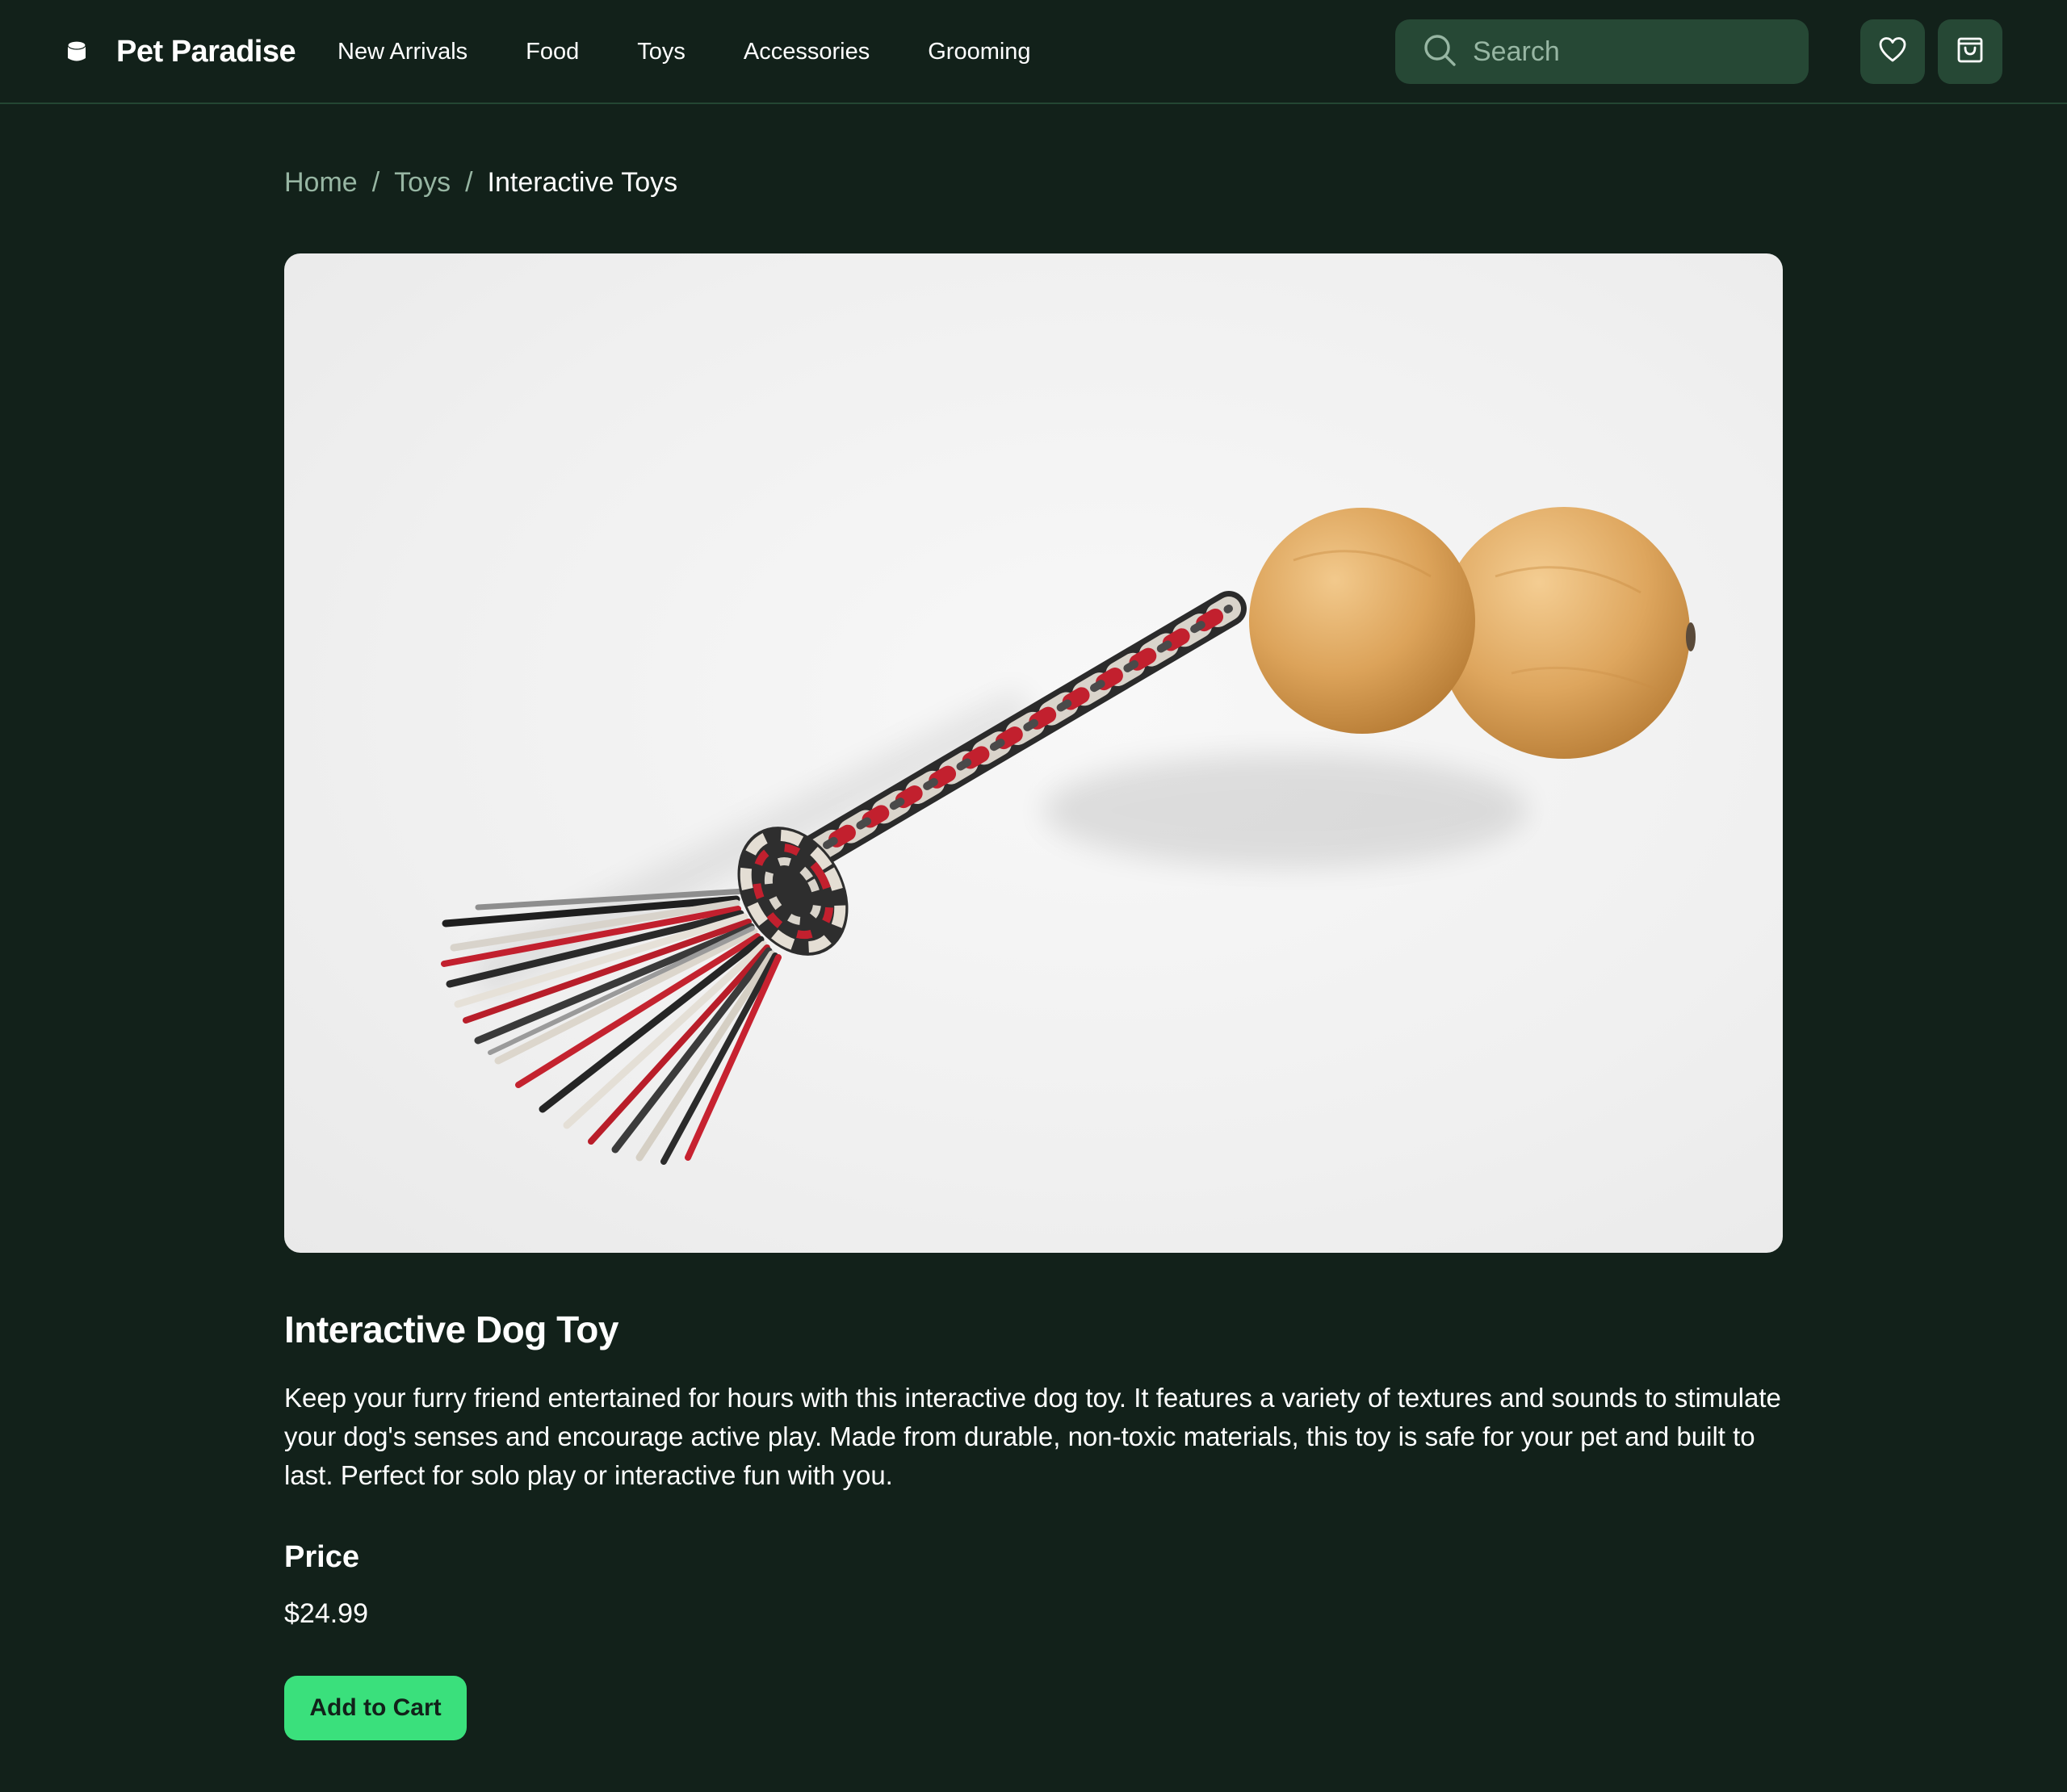  I want to click on shopping-bag-icon, so click(1970, 52).